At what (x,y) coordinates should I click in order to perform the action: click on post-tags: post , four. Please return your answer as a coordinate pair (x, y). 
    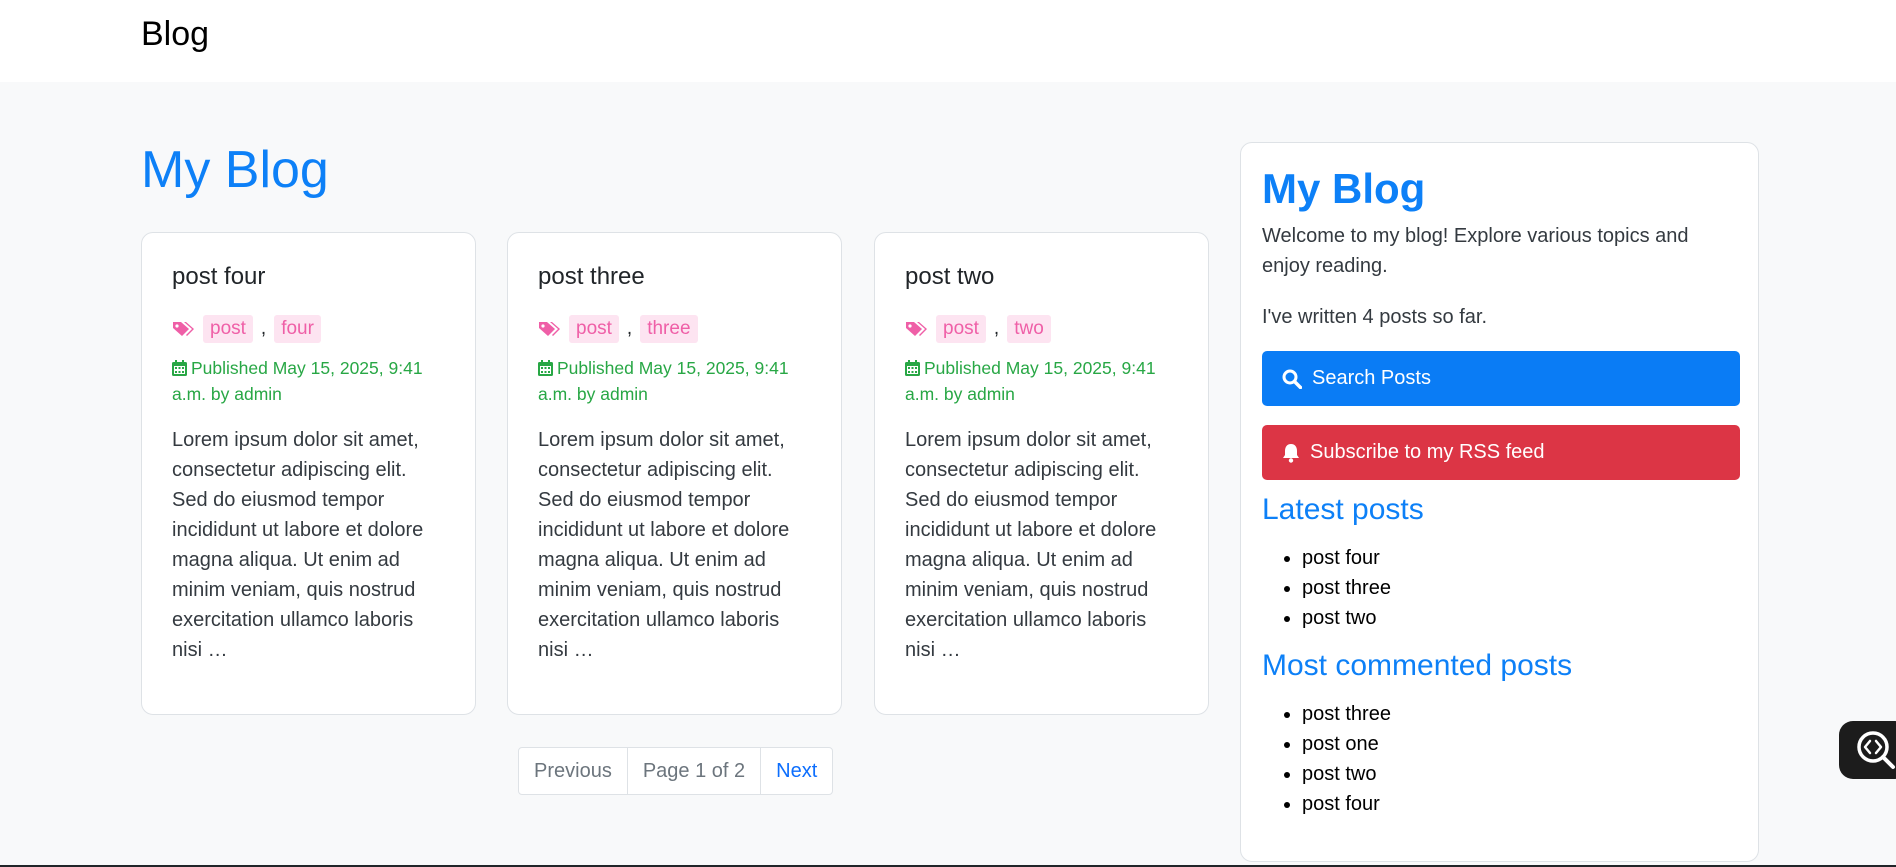
    Looking at the image, I should click on (246, 329).